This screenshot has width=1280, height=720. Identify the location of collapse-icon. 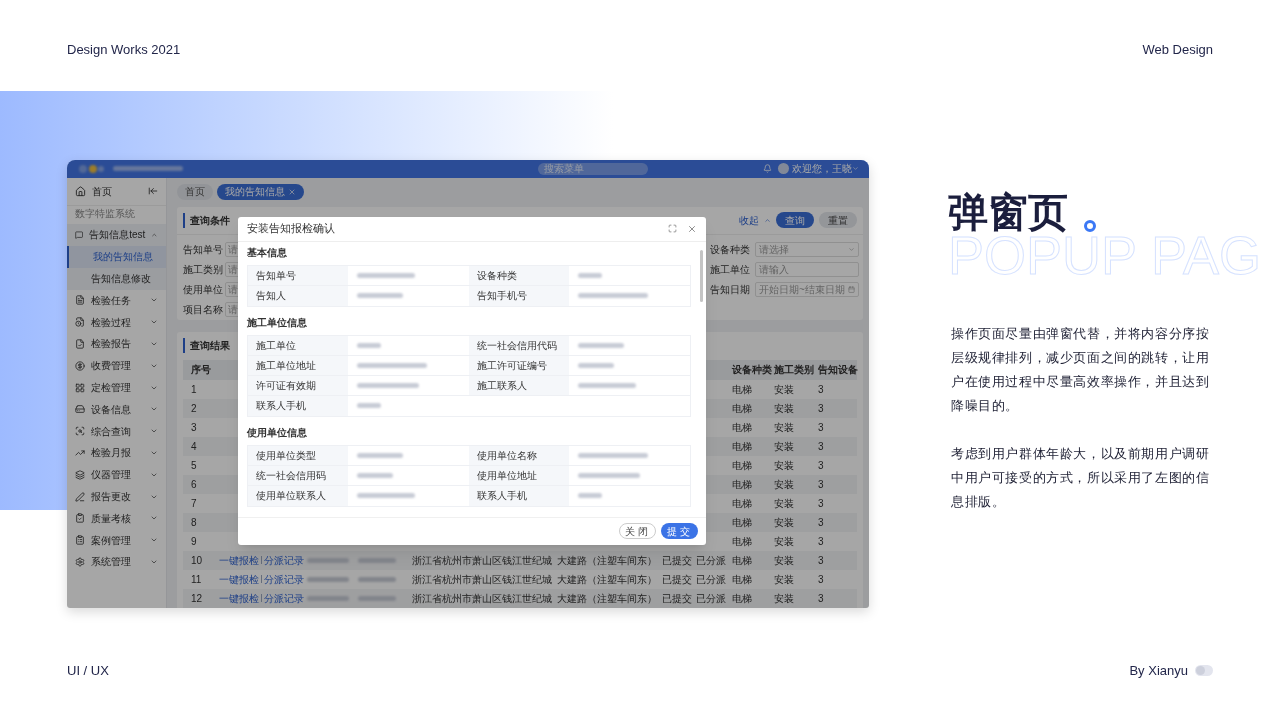
(153, 191).